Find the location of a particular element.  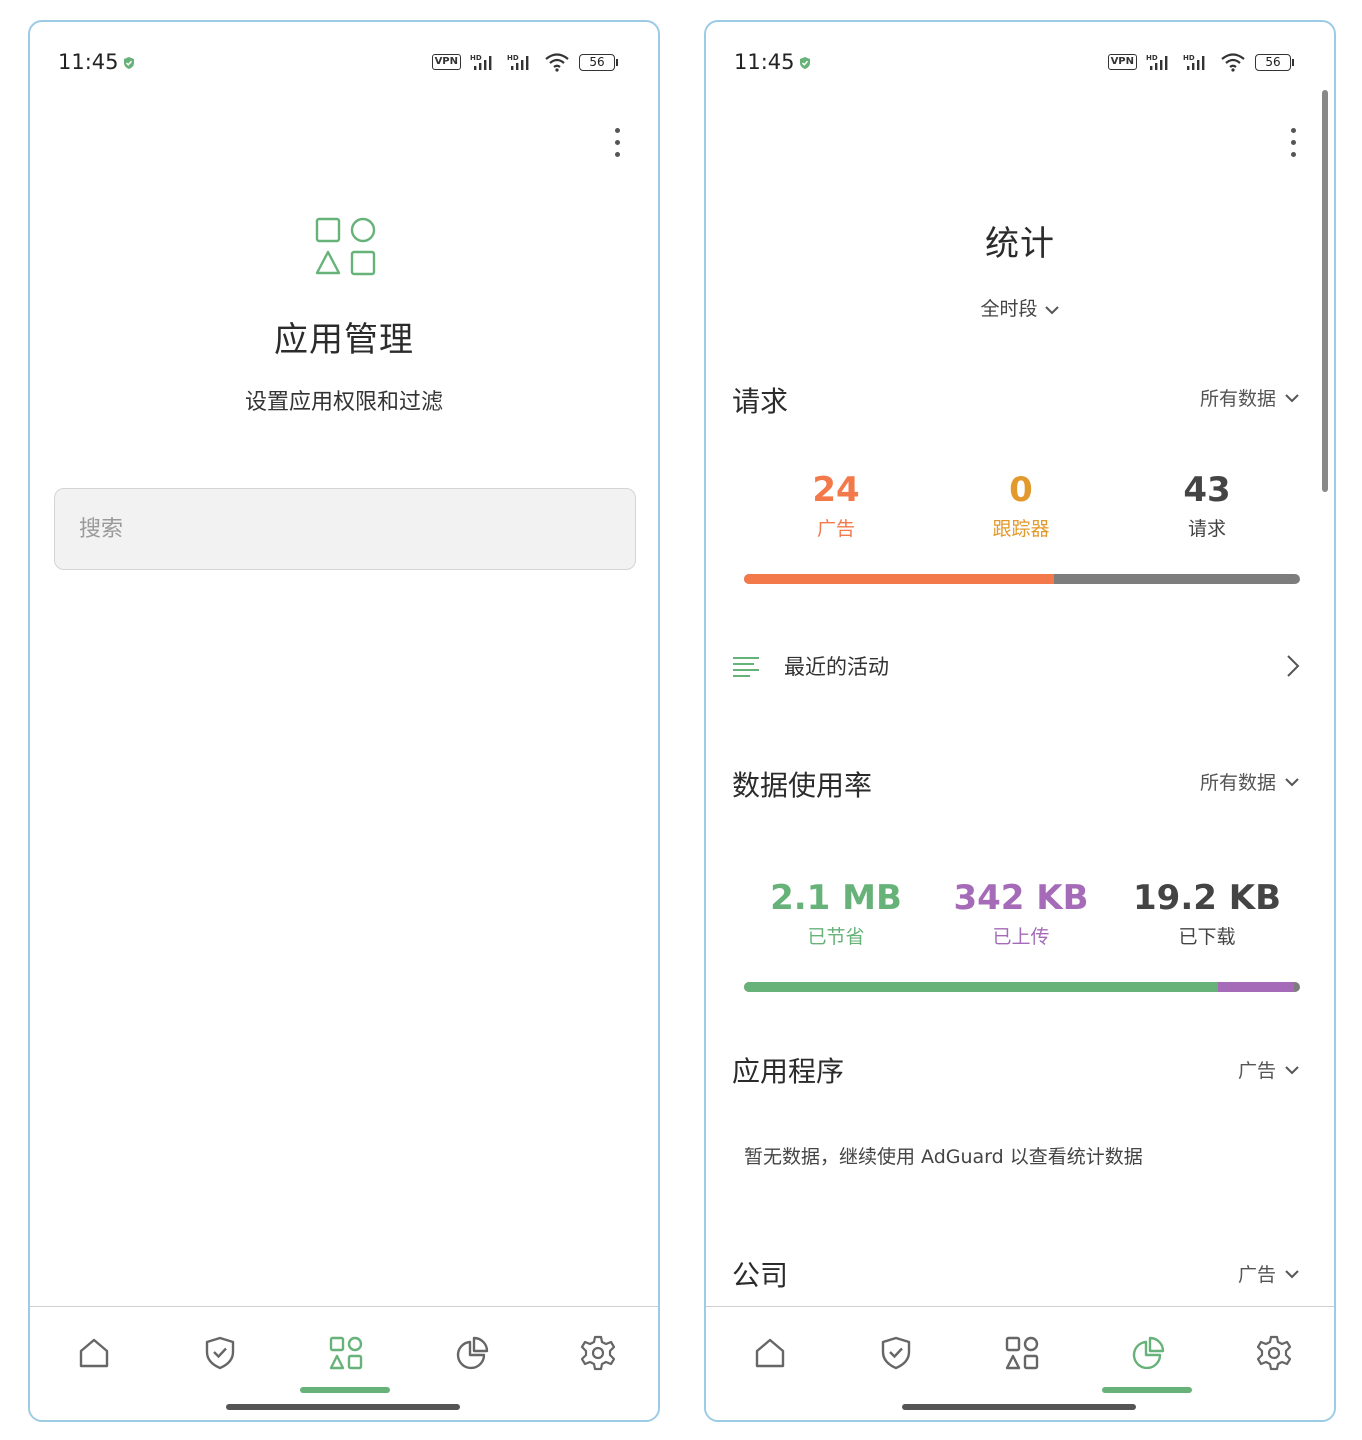

data-usage-title: 数据使用率 is located at coordinates (802, 785).